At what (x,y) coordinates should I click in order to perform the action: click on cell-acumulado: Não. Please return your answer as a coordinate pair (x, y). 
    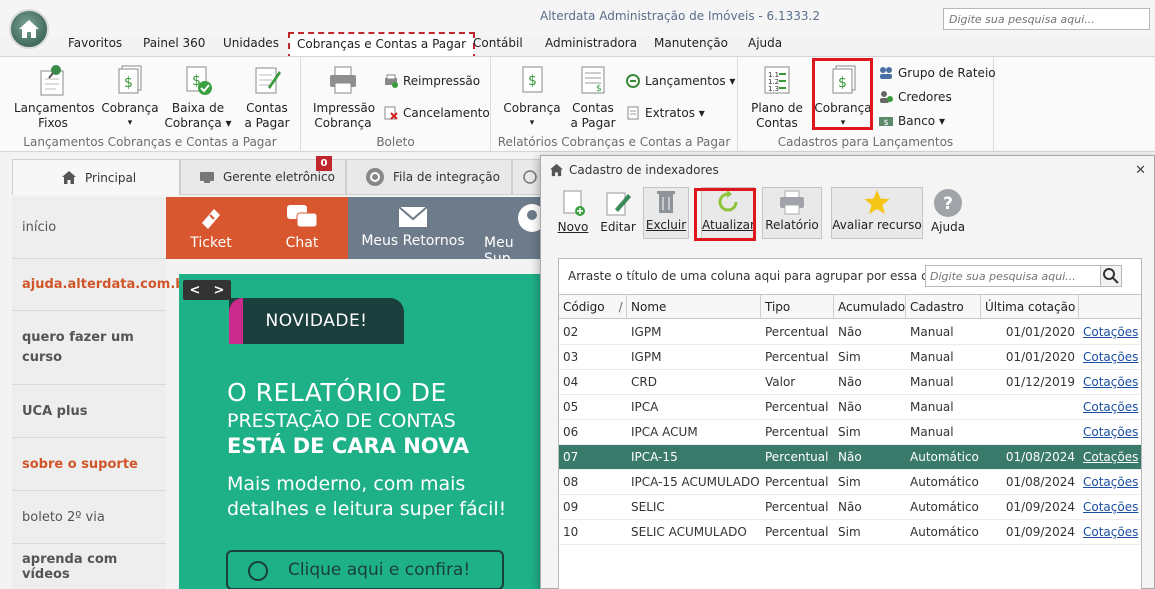
    Looking at the image, I should click on (850, 332).